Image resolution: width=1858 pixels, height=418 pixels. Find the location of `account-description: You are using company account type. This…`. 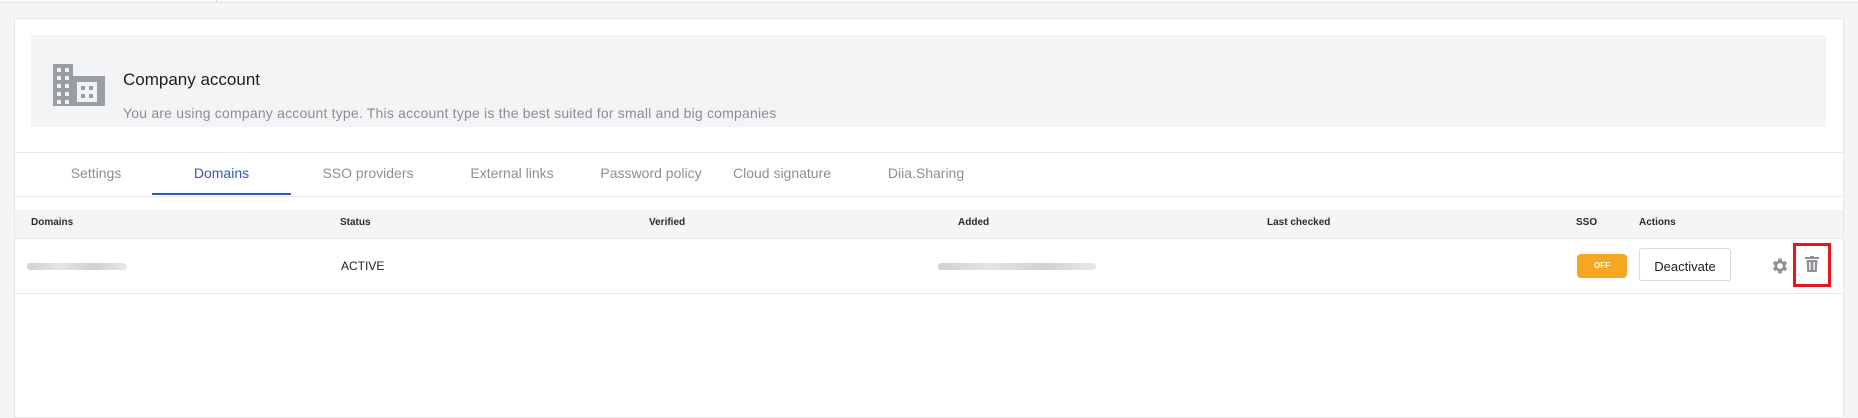

account-description: You are using company account type. This… is located at coordinates (450, 113).